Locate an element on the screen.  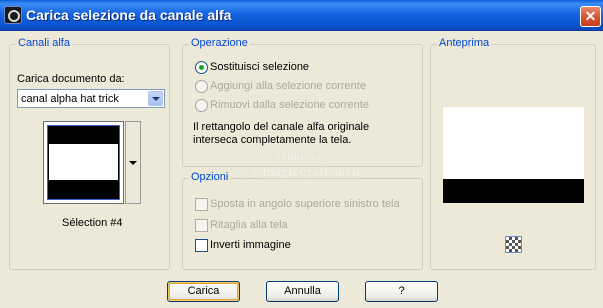
checkbox-inverti is located at coordinates (201, 245).